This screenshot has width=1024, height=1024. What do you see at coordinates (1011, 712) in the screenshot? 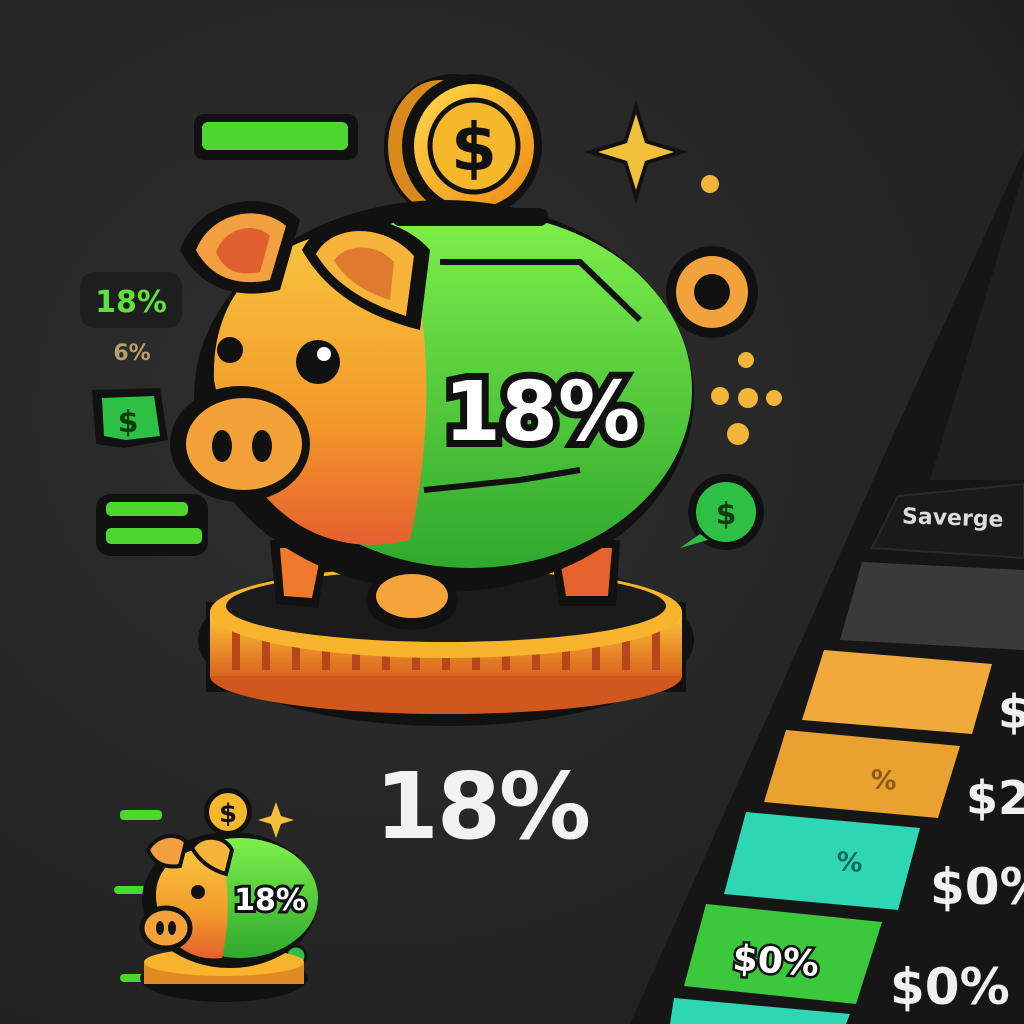
I see `panel-row-1-amount: $` at bounding box center [1011, 712].